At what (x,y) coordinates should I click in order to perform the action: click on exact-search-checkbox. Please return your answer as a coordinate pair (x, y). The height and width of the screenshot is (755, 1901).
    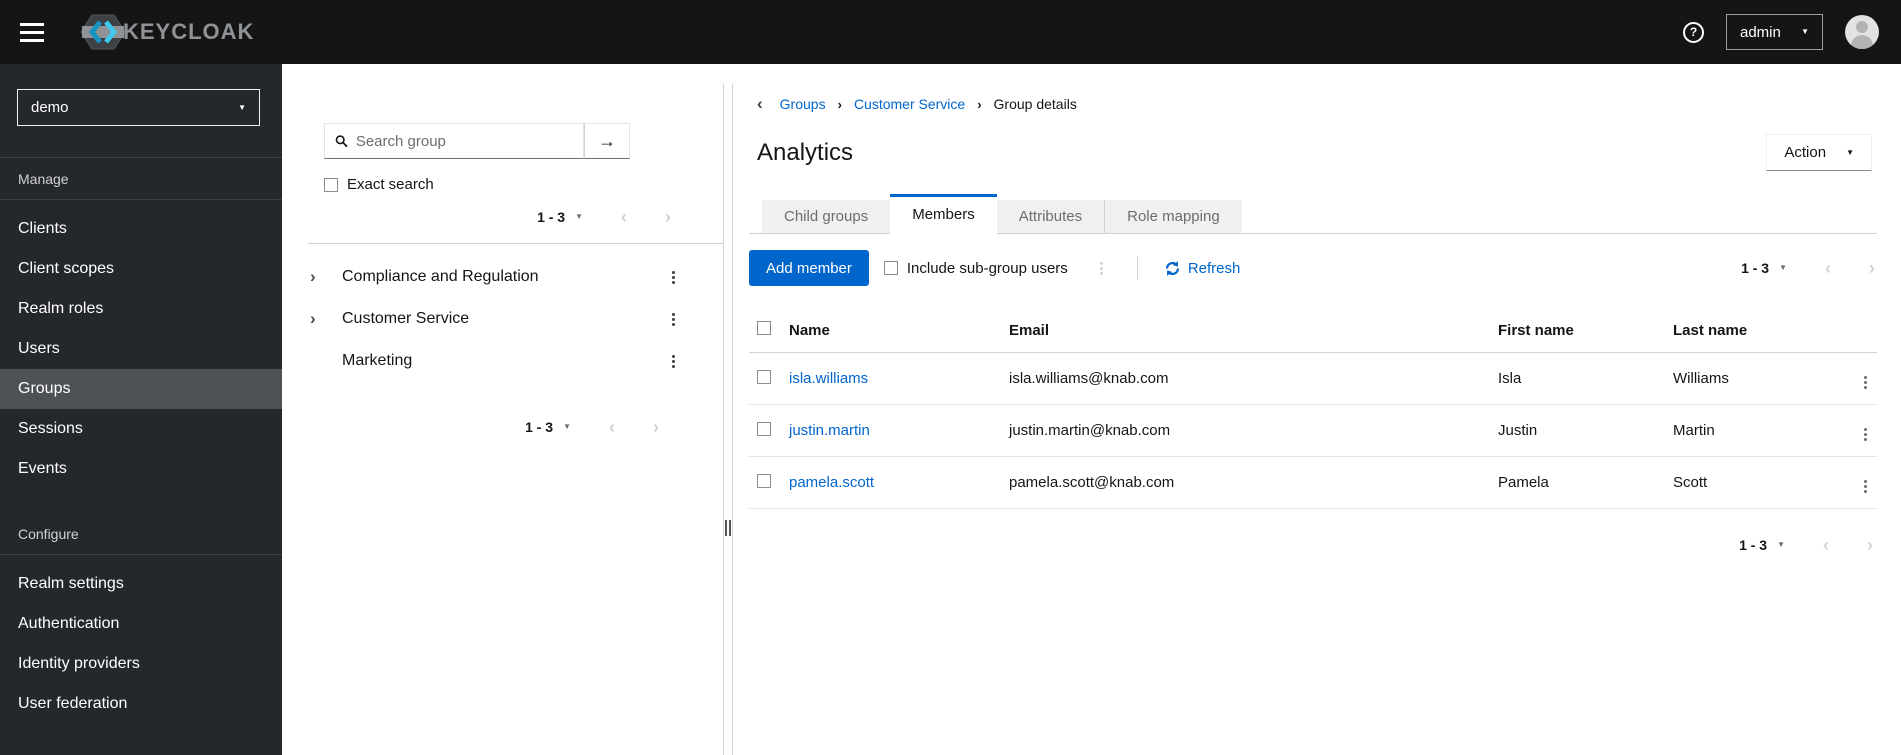
    Looking at the image, I should click on (331, 184).